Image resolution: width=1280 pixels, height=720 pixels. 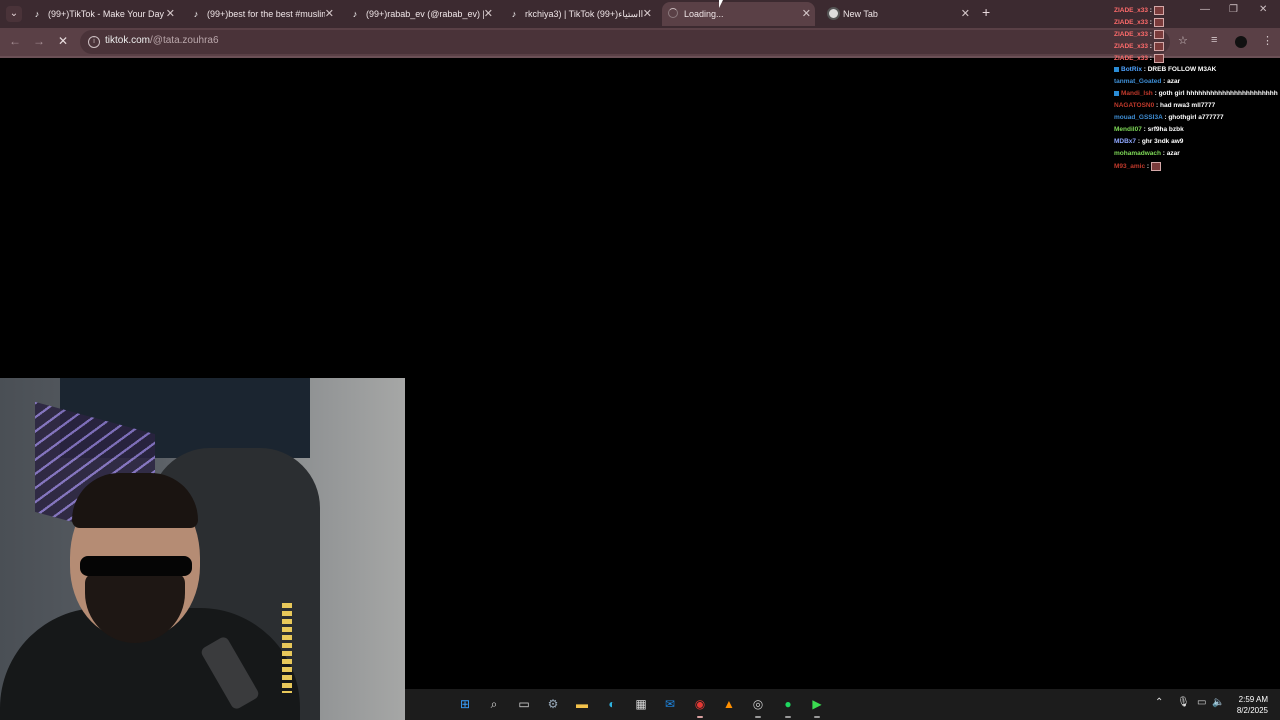 I want to click on tab-title: (99+)rabab_ev (@rabab_ev) | Ti, so click(x=425, y=14).